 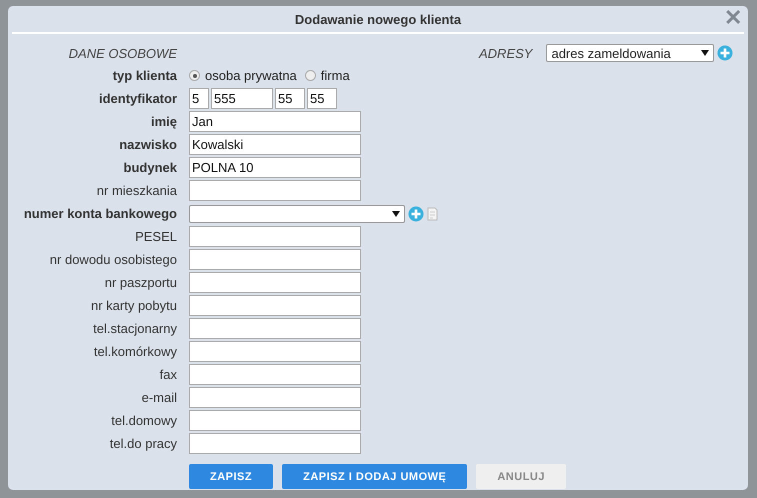 What do you see at coordinates (134, 305) in the screenshot?
I see `field-label: nr karty pobytu` at bounding box center [134, 305].